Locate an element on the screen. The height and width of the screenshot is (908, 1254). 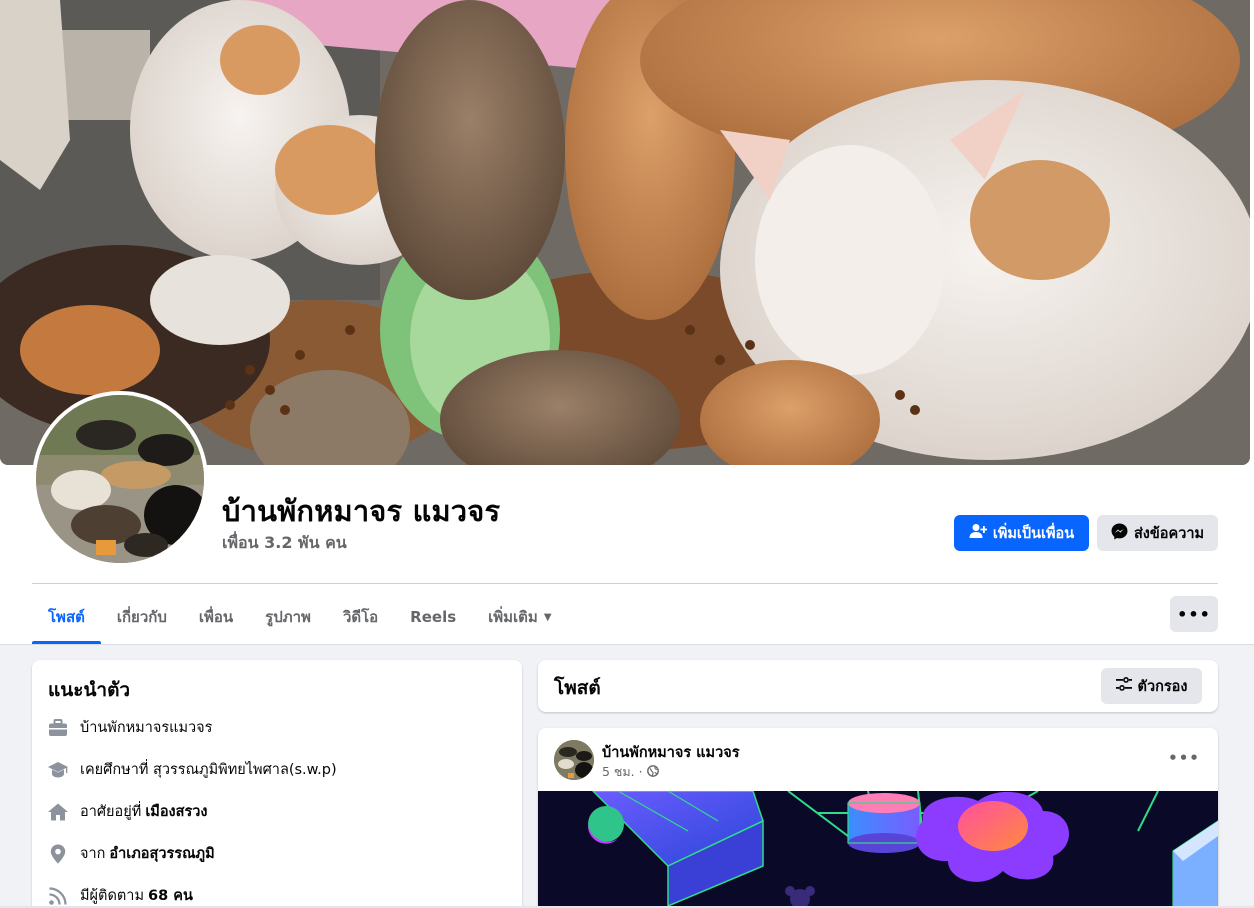
post-meta: 5 ชม. · is located at coordinates (630, 772).